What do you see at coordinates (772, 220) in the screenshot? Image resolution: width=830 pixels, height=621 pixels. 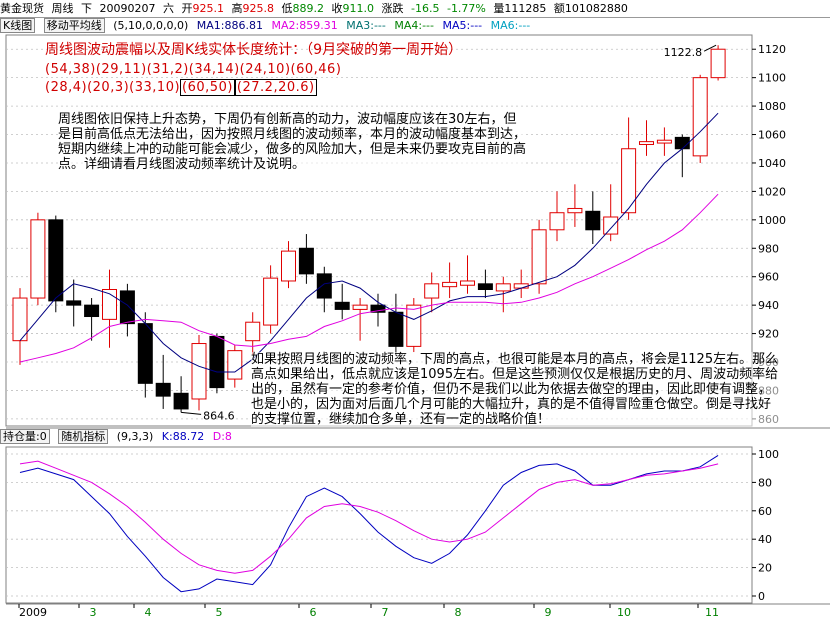 I see `y-tick-label: 1000` at bounding box center [772, 220].